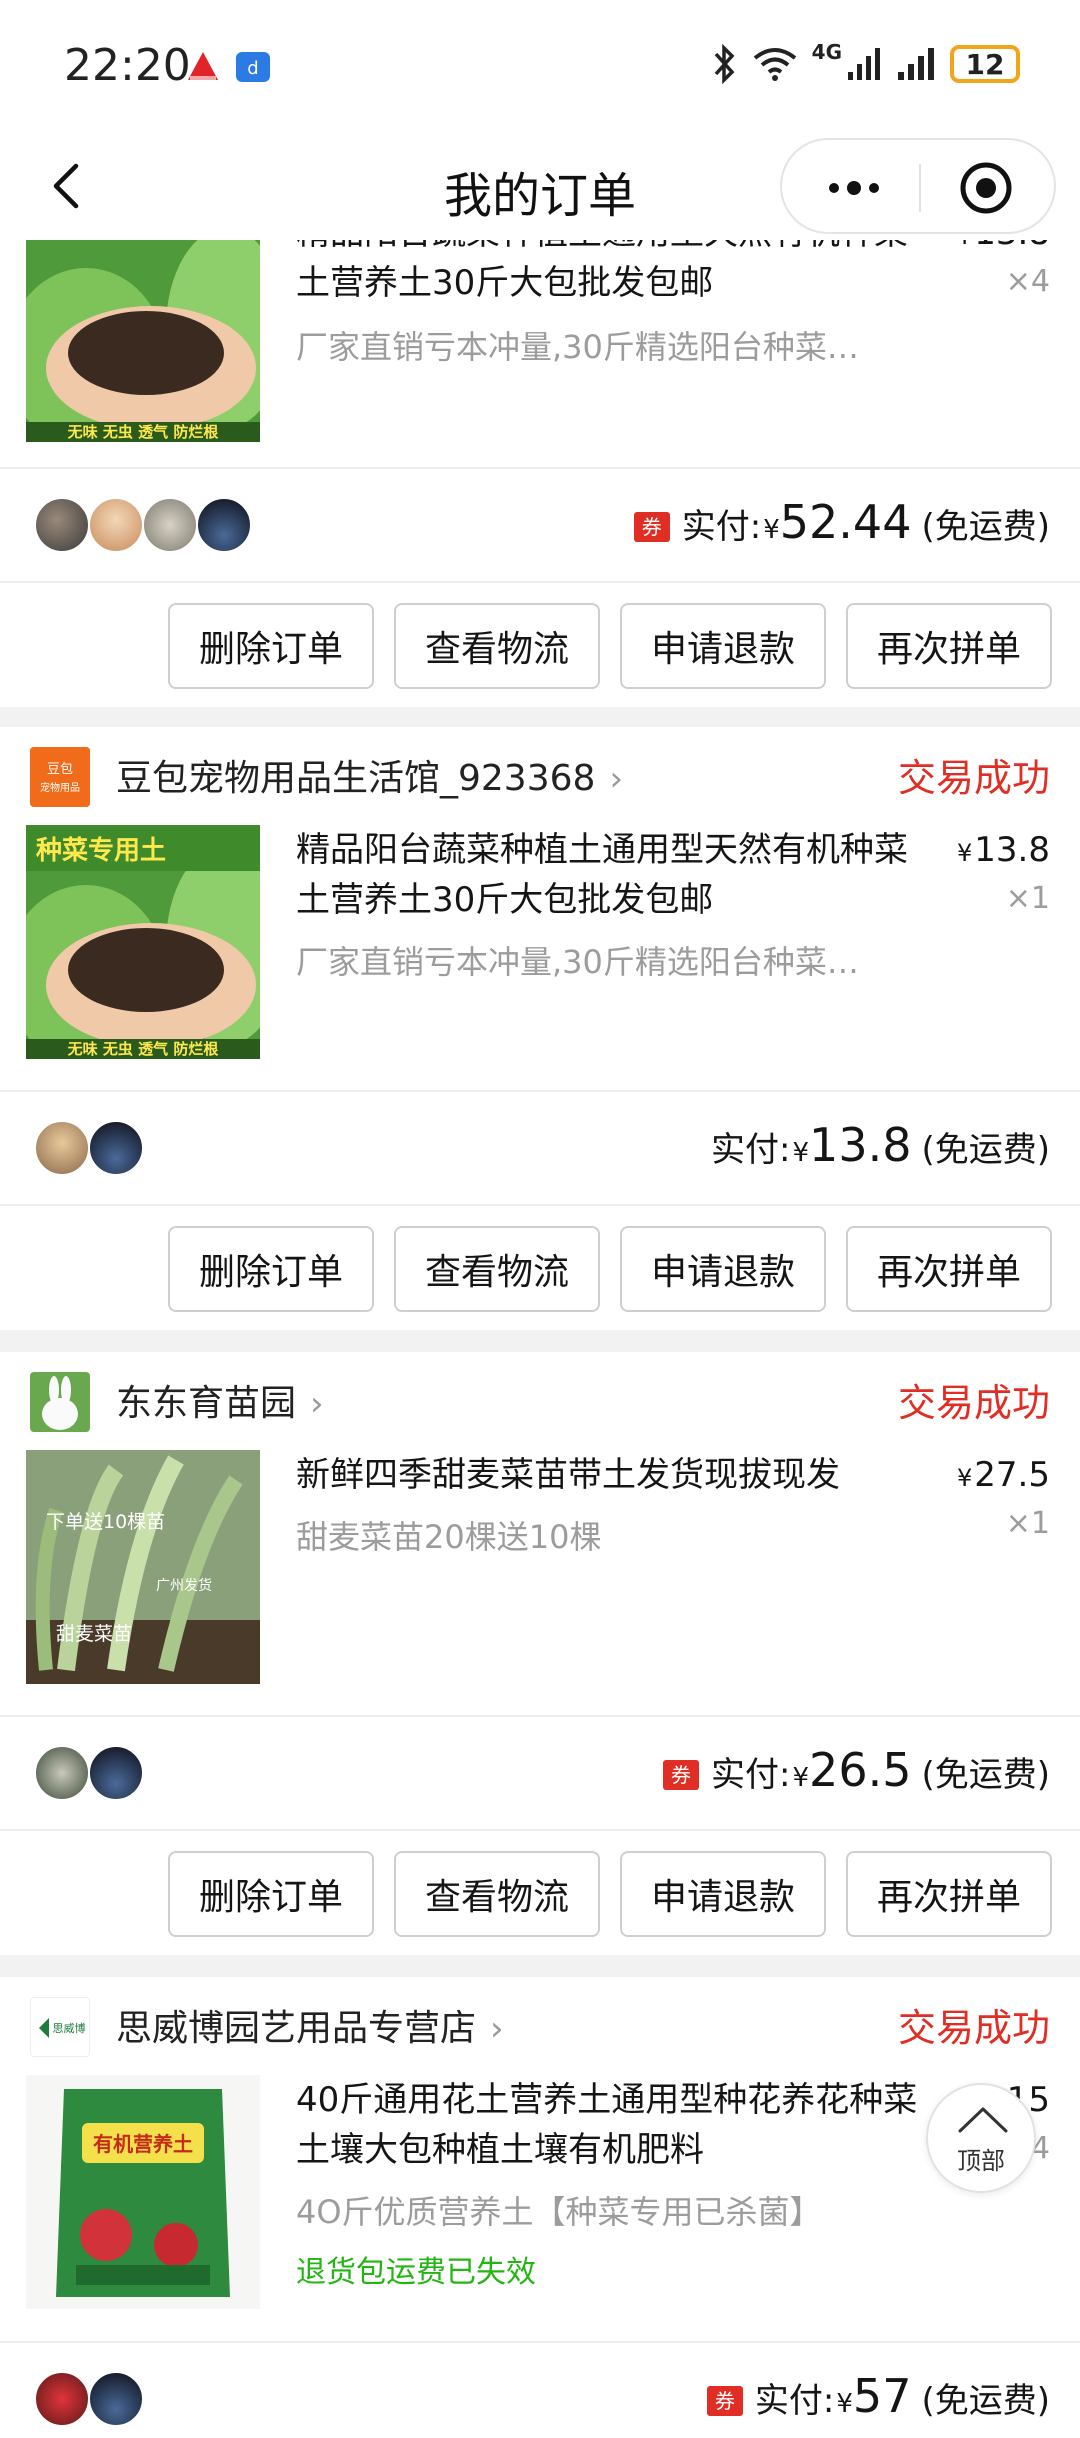 Image resolution: width=1080 pixels, height=2438 pixels. What do you see at coordinates (220, 1400) in the screenshot?
I see `shop-name: 东东育苗园 ›` at bounding box center [220, 1400].